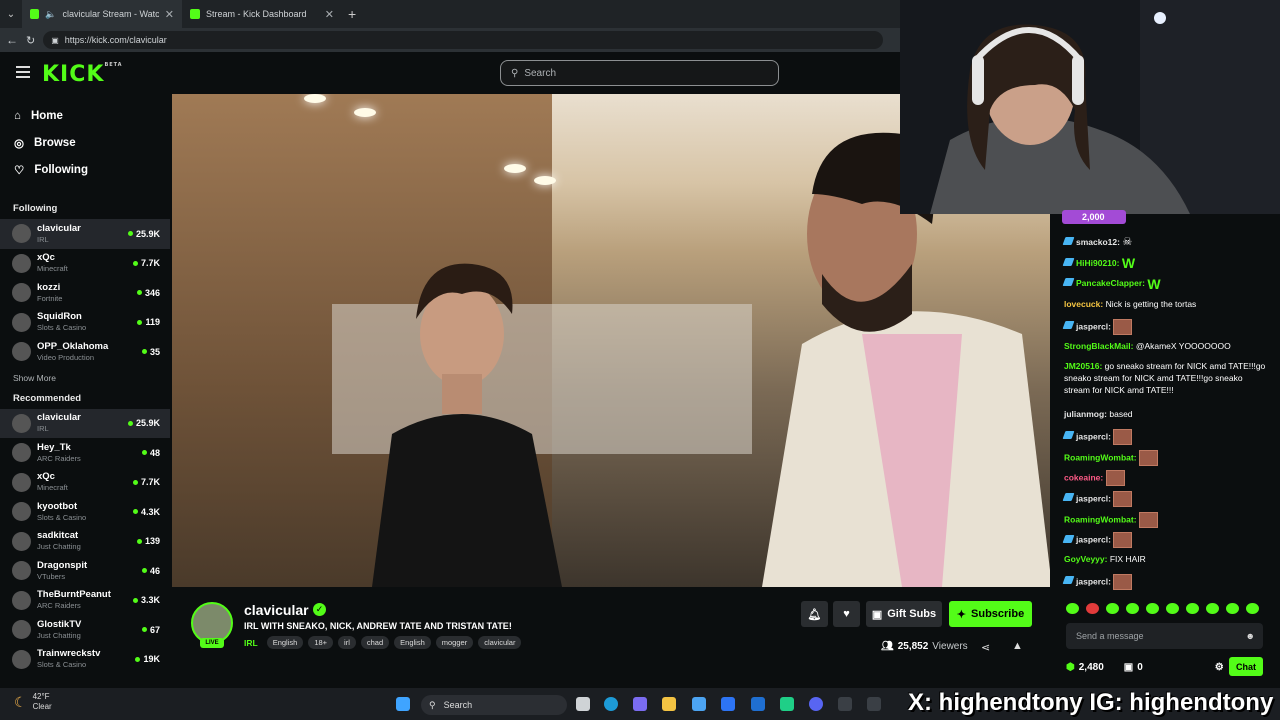 This screenshot has width=1280, height=720. I want to click on weather-widget: ☾ 42°F Clear, so click(33, 702).